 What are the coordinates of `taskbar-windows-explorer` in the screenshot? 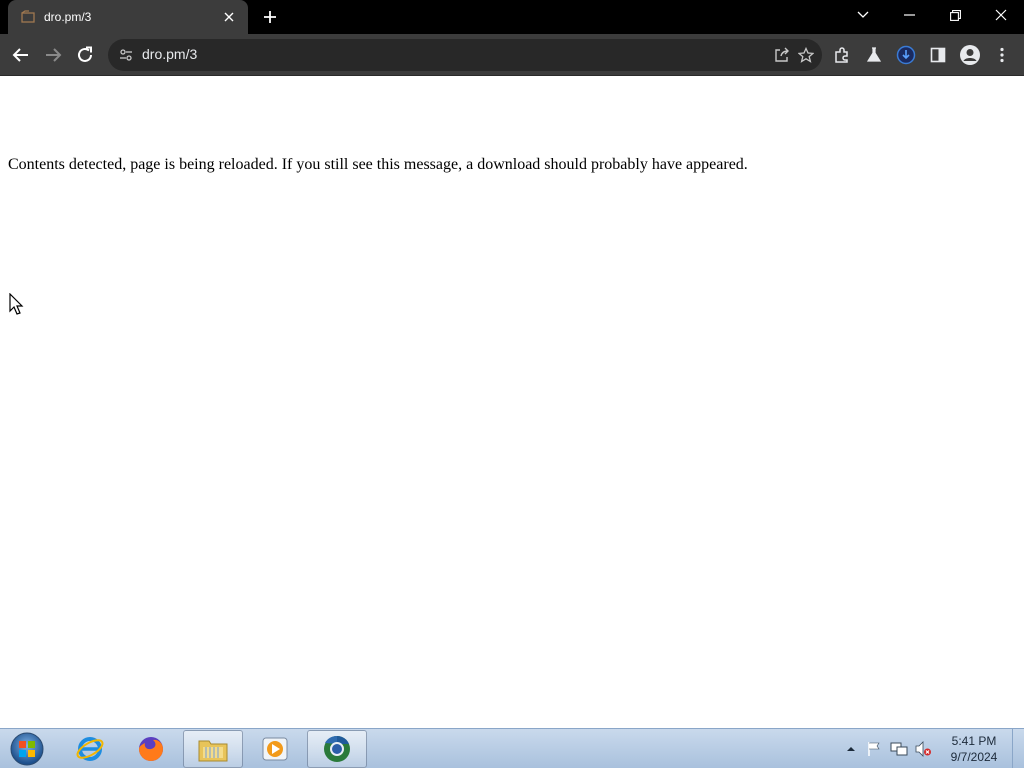 It's located at (213, 749).